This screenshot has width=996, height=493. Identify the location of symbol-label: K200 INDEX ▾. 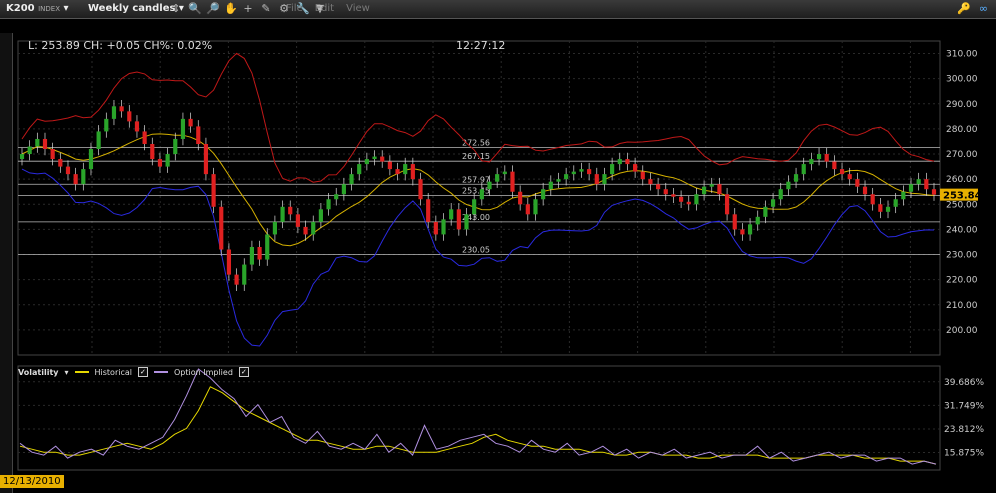
(37, 8).